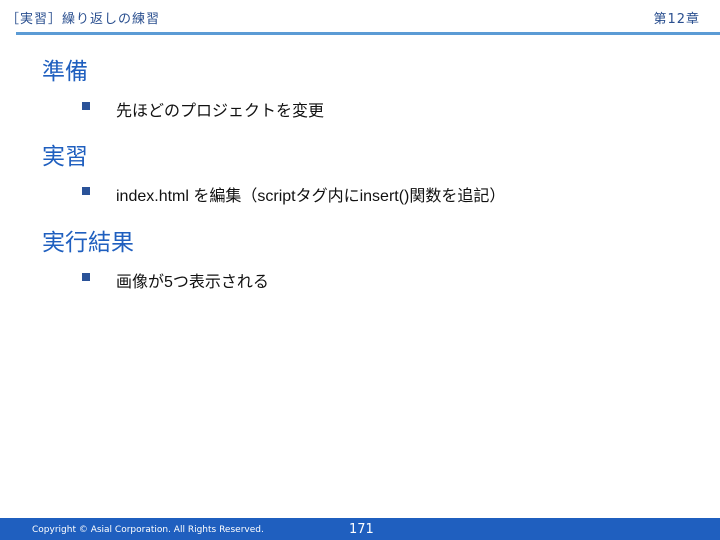  What do you see at coordinates (361, 529) in the screenshot?
I see `page-number: 171` at bounding box center [361, 529].